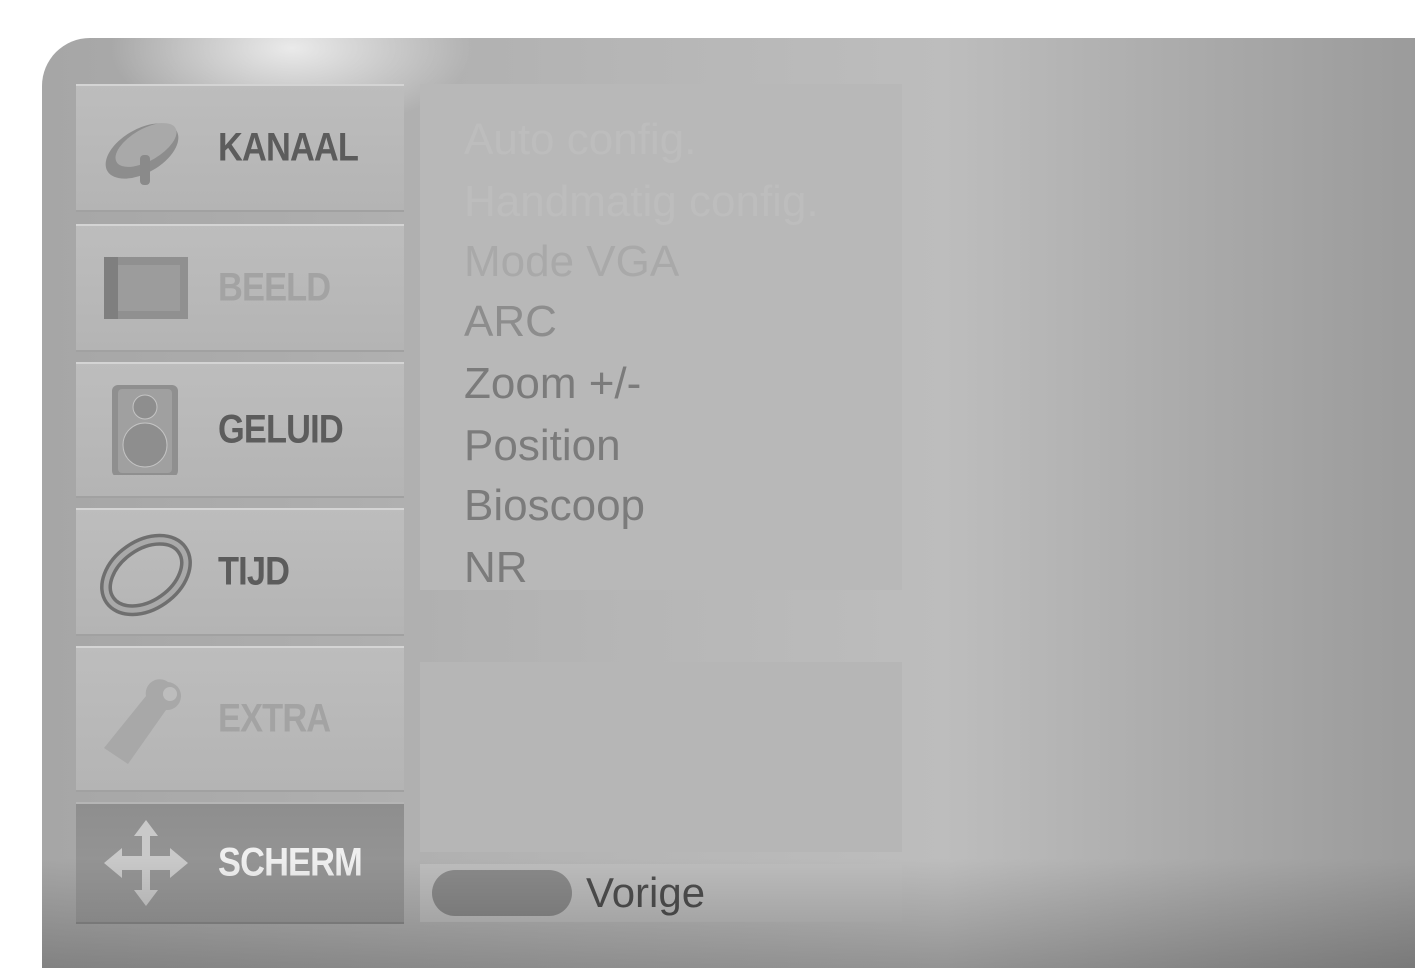  What do you see at coordinates (510, 322) in the screenshot?
I see `submenu-item-arc: ARC` at bounding box center [510, 322].